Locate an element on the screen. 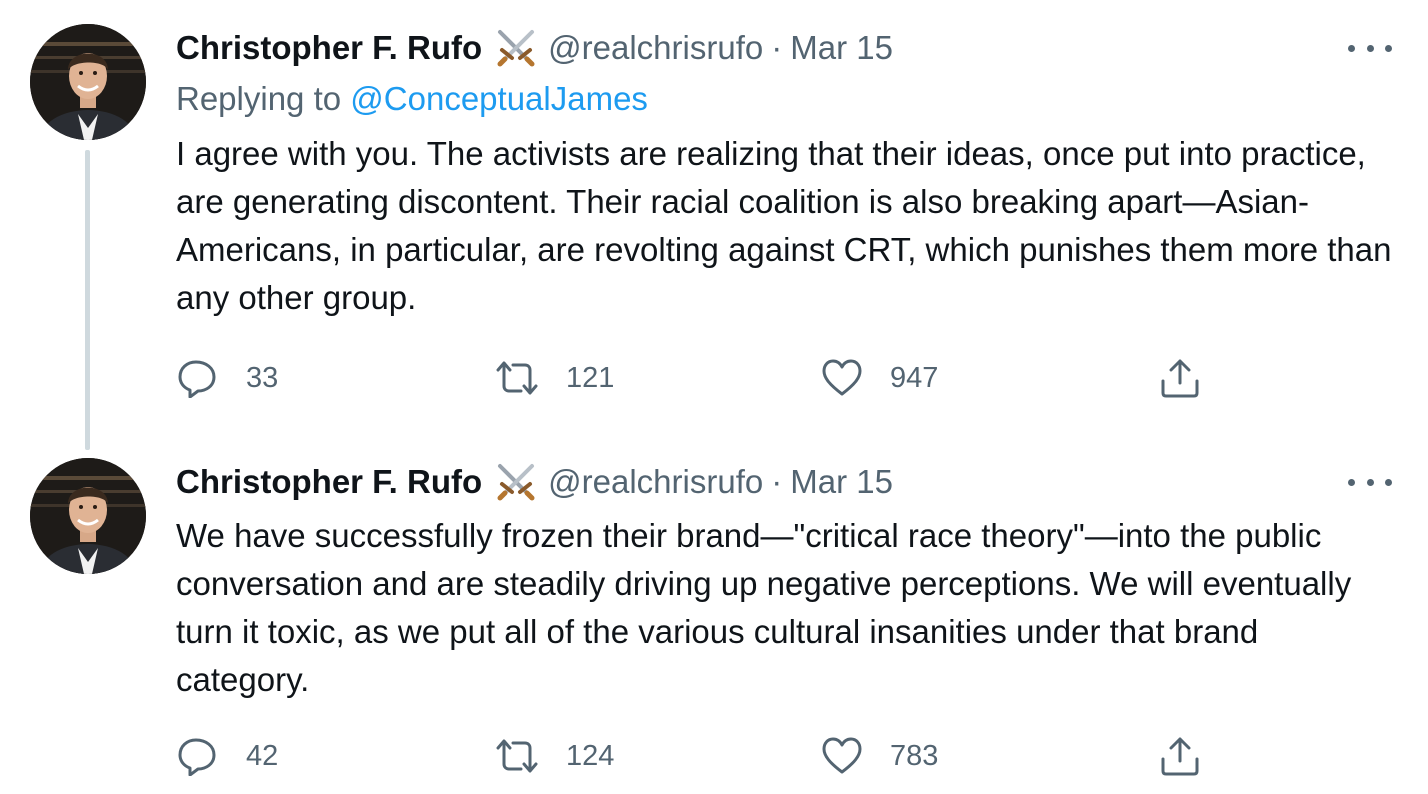 This screenshot has height=794, width=1428. thread-line is located at coordinates (87, 300).